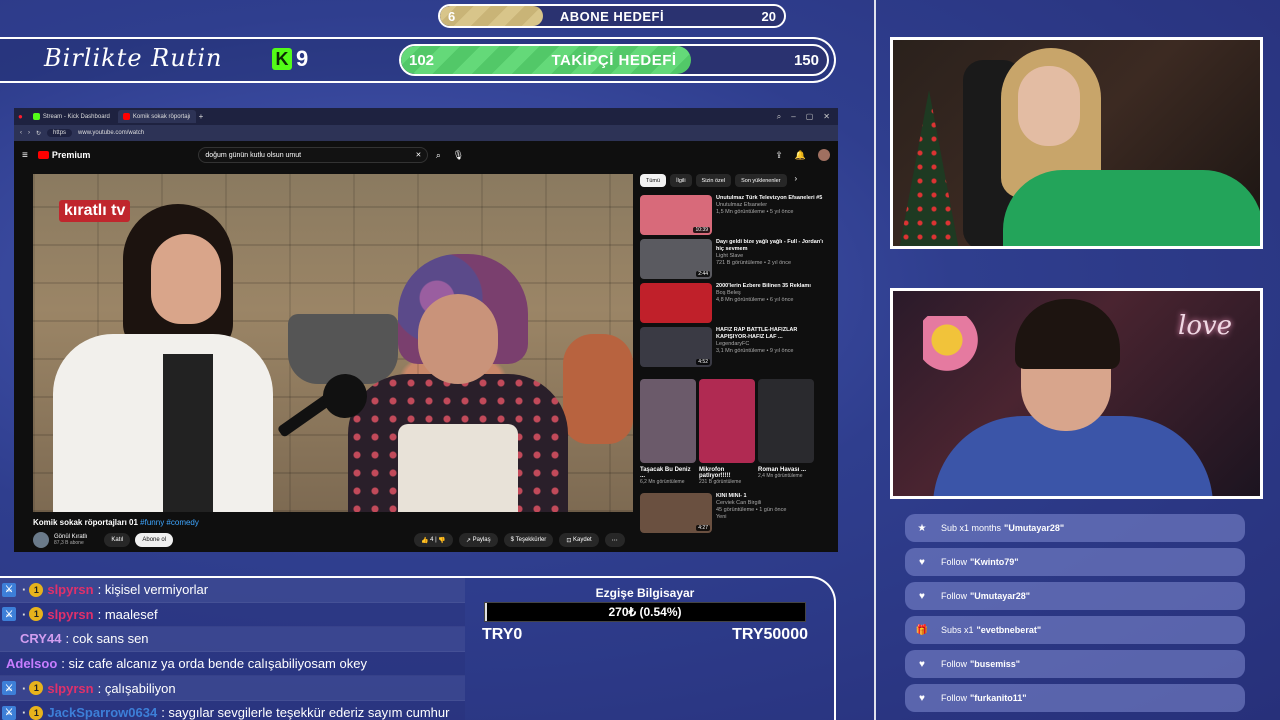 The height and width of the screenshot is (720, 1280). I want to click on video-hashtags: #funny #comedy, so click(169, 522).